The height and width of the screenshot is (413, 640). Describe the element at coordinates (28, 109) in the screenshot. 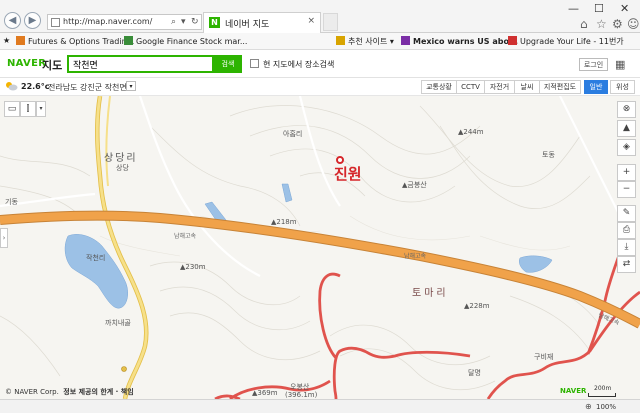

I see `restaurant-icon: ⫿` at that location.